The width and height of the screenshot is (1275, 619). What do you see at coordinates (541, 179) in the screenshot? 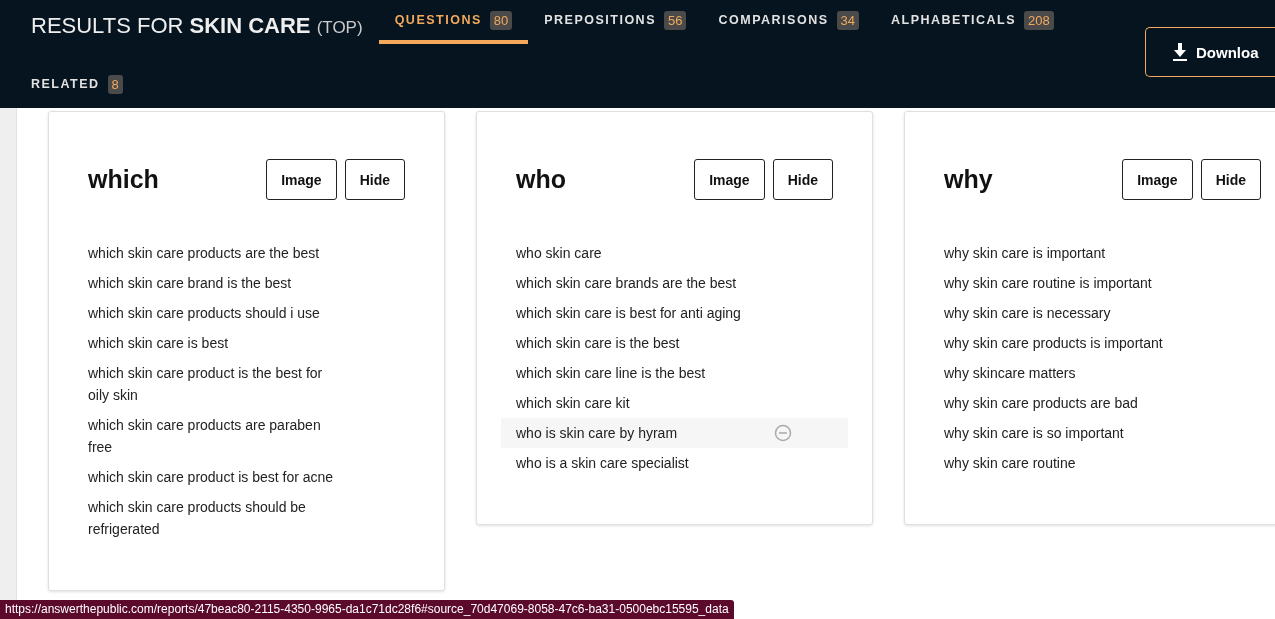
I see `card-title: who` at bounding box center [541, 179].